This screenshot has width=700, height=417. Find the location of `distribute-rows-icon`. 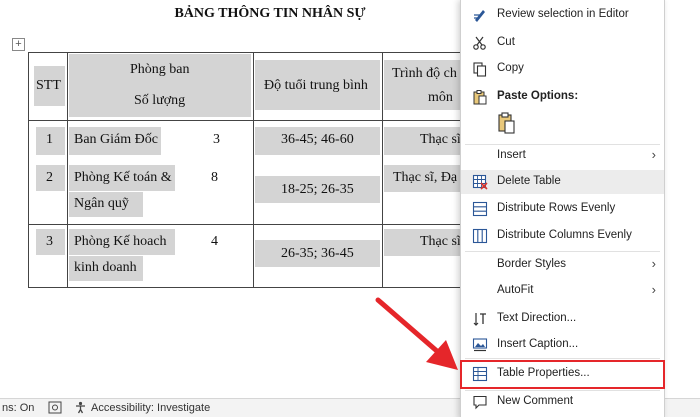

distribute-rows-icon is located at coordinates (480, 209).